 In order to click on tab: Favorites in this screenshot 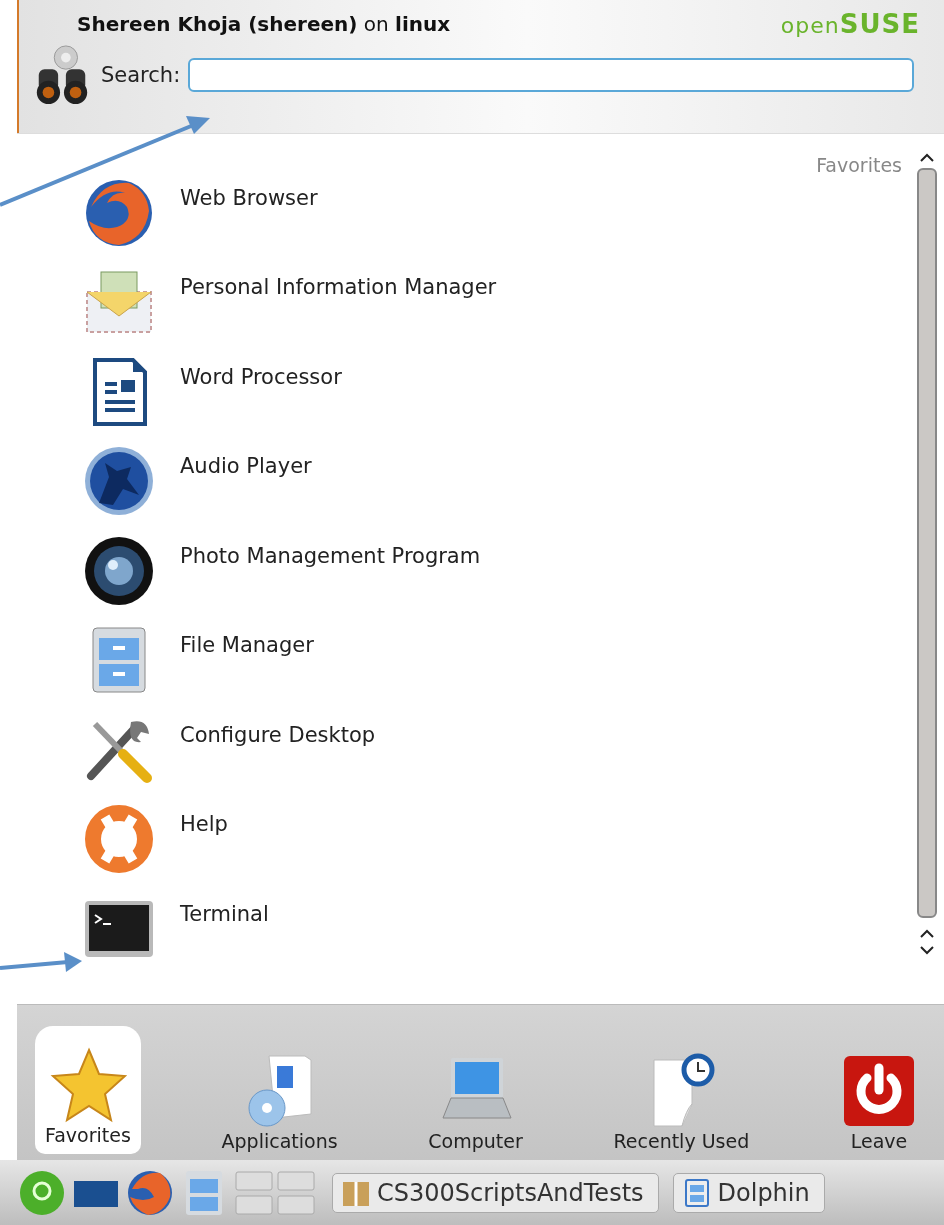, I will do `click(88, 1090)`.